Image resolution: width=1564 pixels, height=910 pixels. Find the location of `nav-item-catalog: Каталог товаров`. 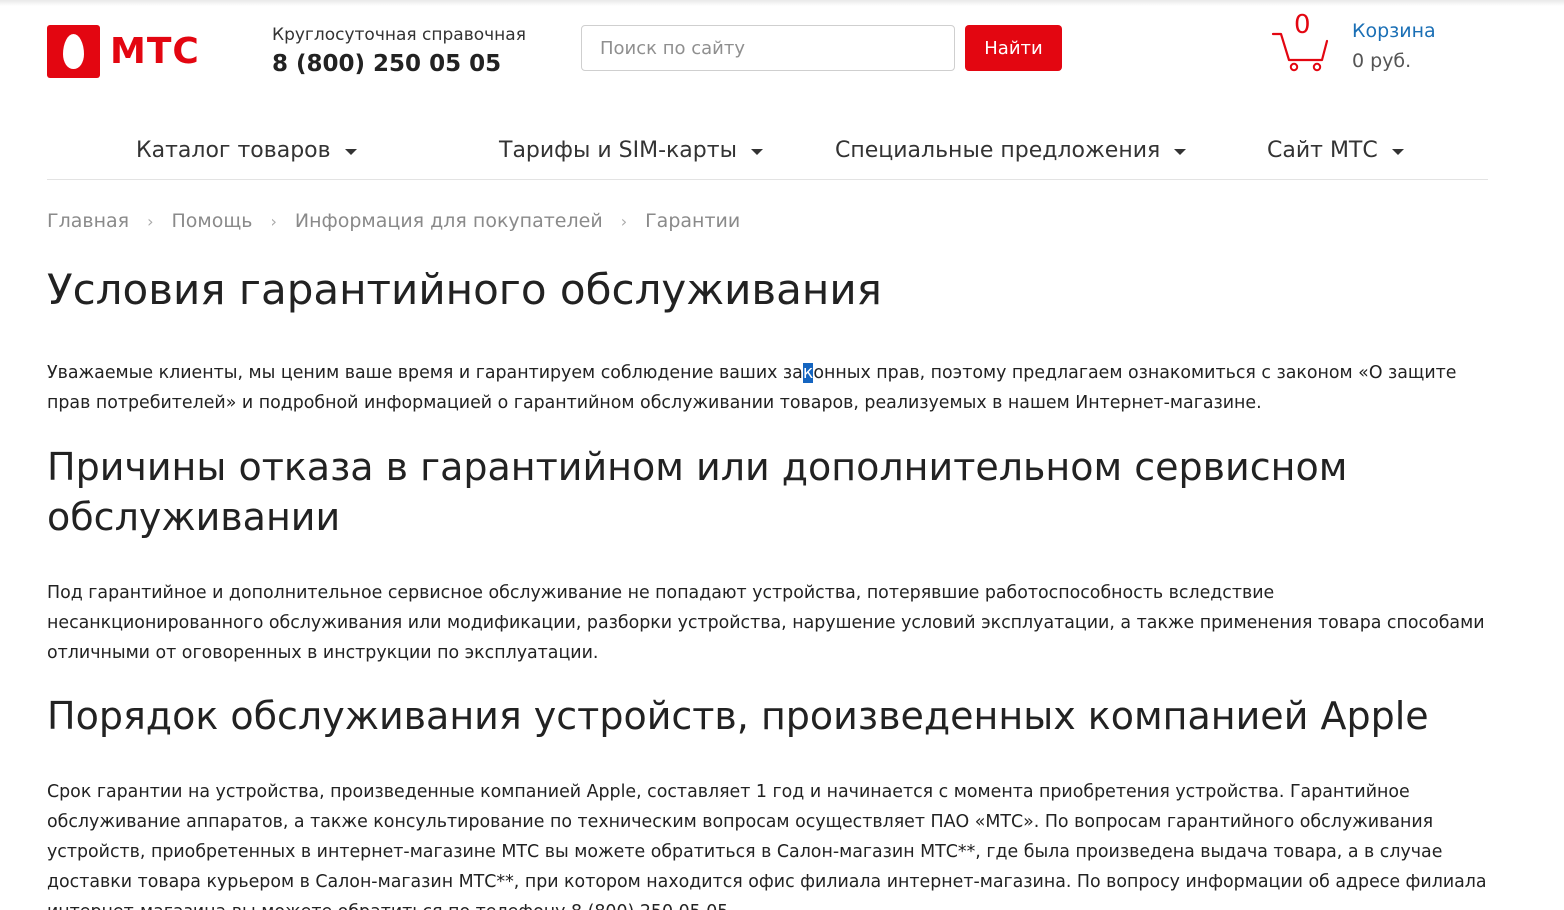

nav-item-catalog: Каталог товаров is located at coordinates (246, 150).